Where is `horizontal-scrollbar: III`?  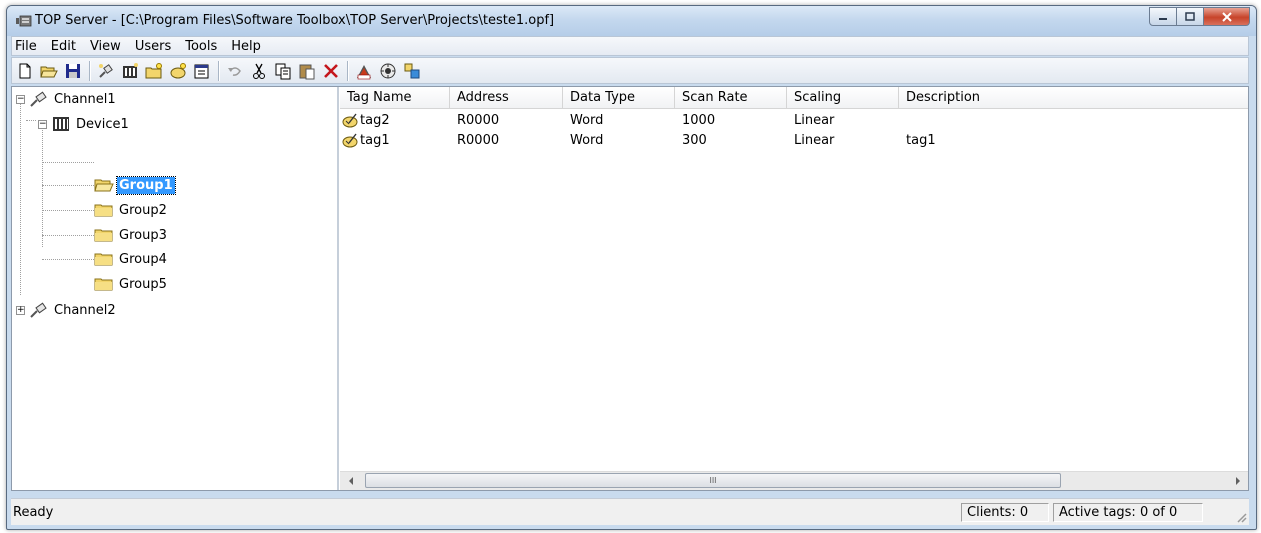 horizontal-scrollbar: III is located at coordinates (794, 480).